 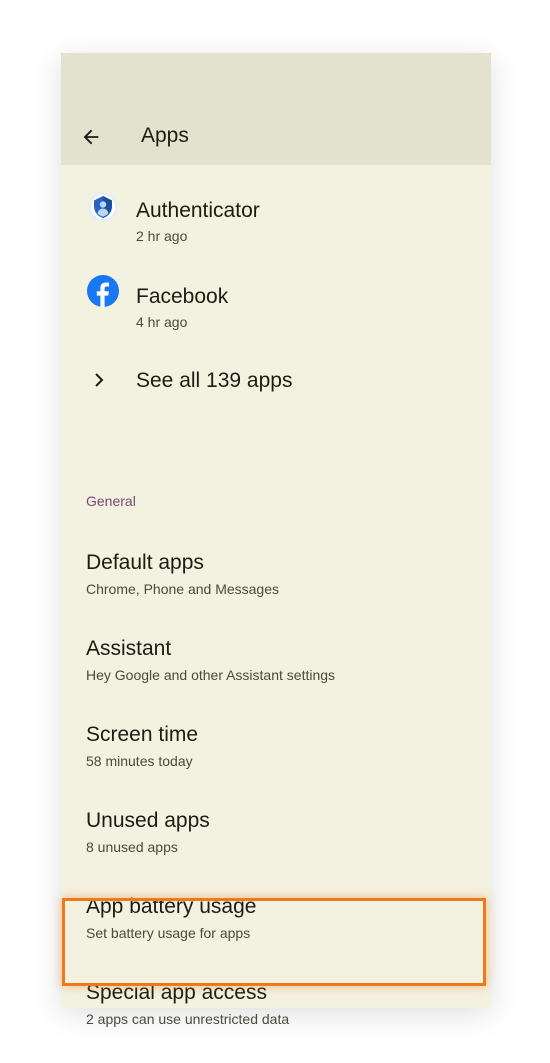 What do you see at coordinates (188, 1019) in the screenshot?
I see `setting-subtitle: 2 apps can use unrestricted data` at bounding box center [188, 1019].